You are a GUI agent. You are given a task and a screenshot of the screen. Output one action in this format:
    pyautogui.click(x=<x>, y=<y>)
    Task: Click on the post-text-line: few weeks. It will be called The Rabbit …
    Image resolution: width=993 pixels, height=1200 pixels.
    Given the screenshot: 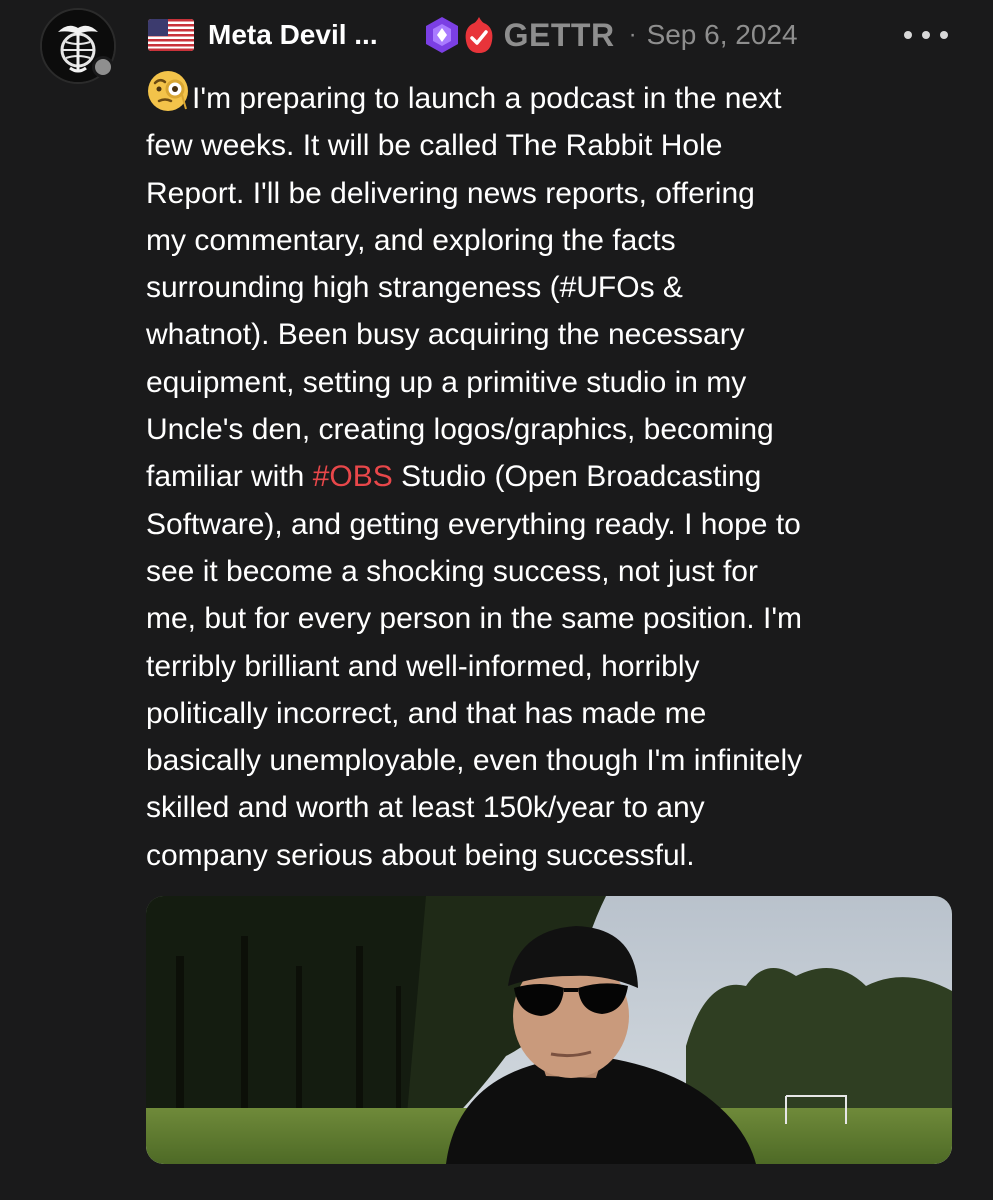 What is the action you would take?
    pyautogui.click(x=434, y=146)
    